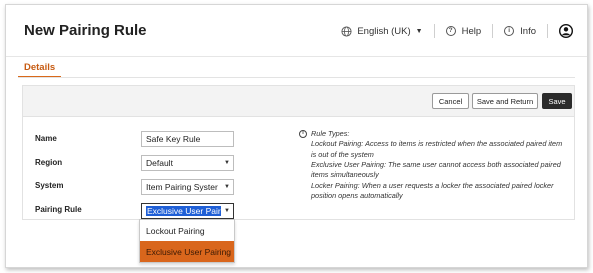  I want to click on globe-icon, so click(346, 31).